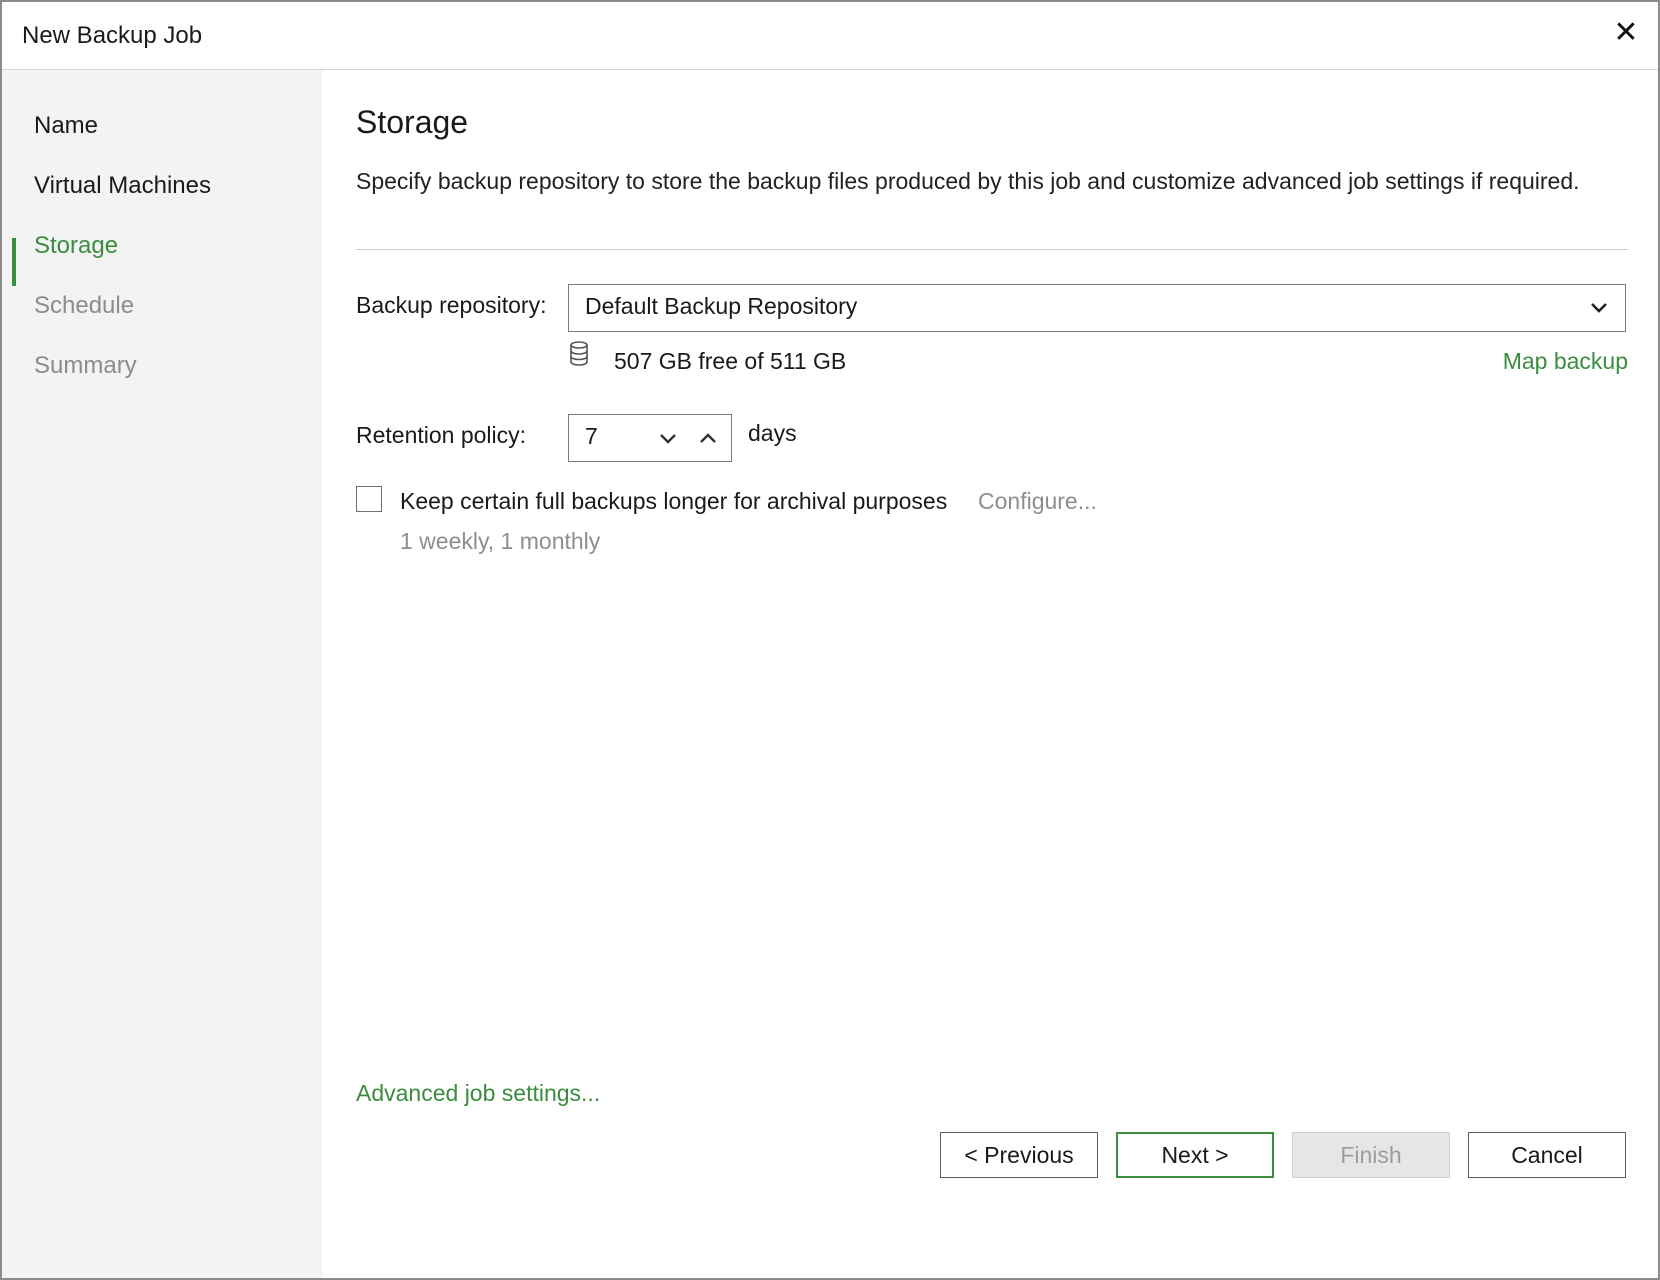 This screenshot has width=1660, height=1280. What do you see at coordinates (451, 305) in the screenshot?
I see `backup-repository-label: Backup repository:` at bounding box center [451, 305].